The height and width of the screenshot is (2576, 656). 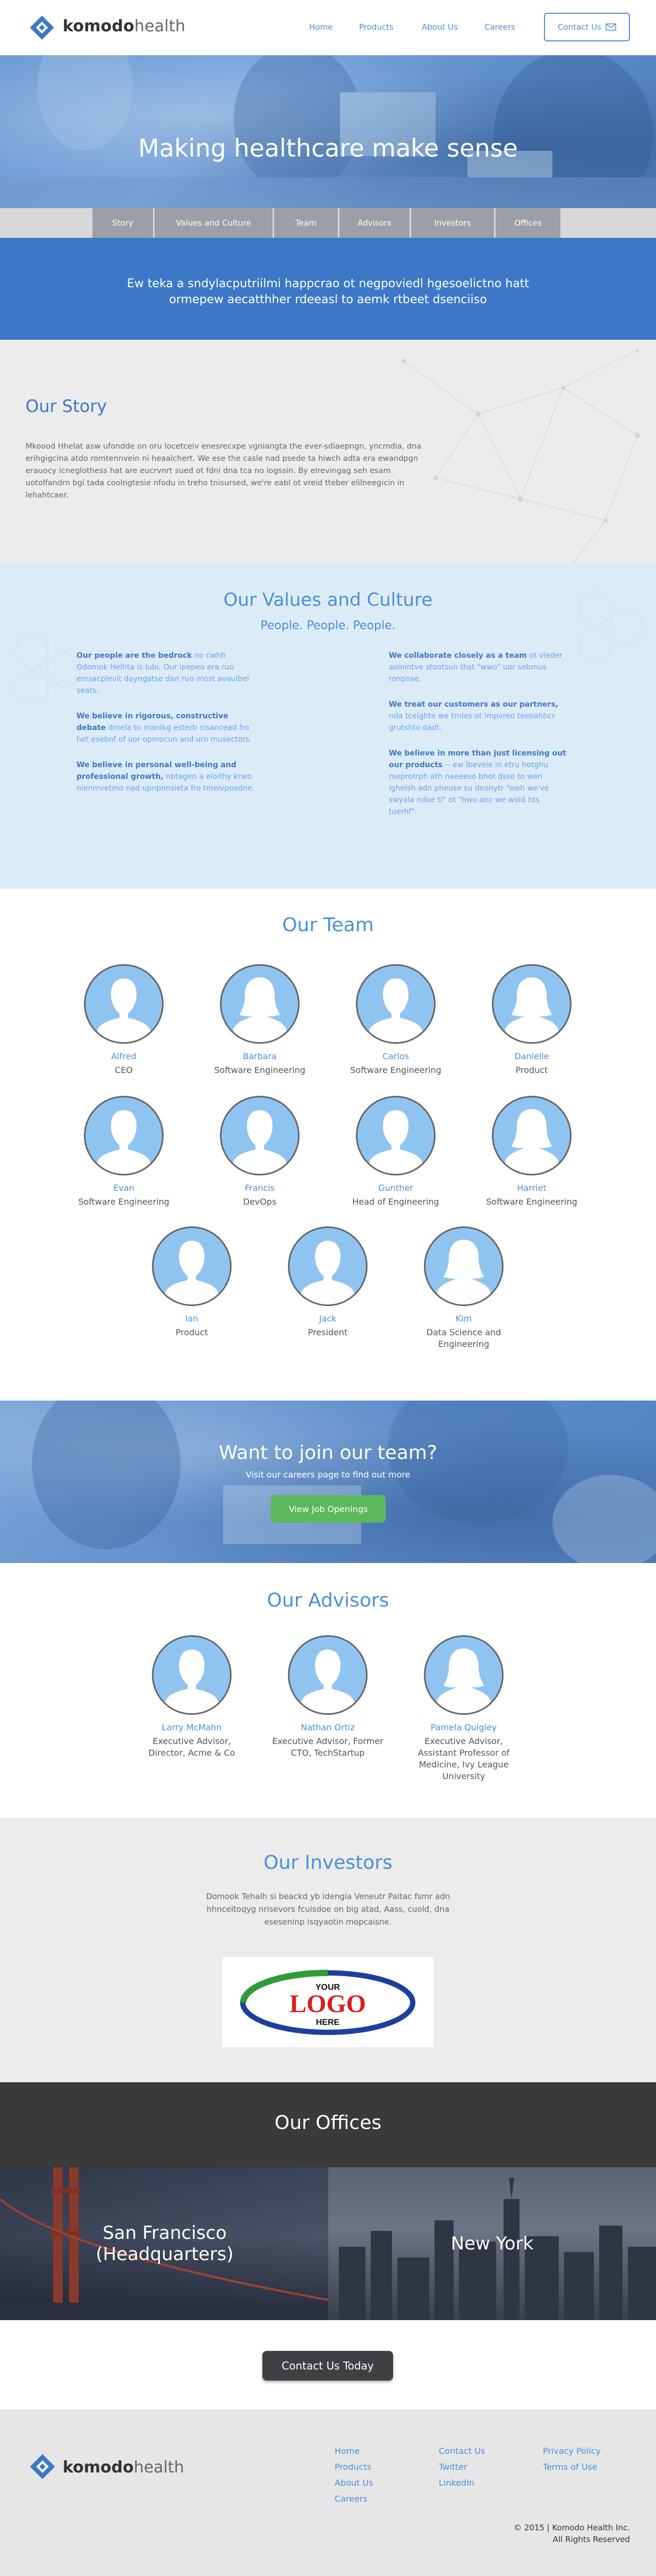 I want to click on member-role: Data Science and Engineering, so click(x=463, y=1338).